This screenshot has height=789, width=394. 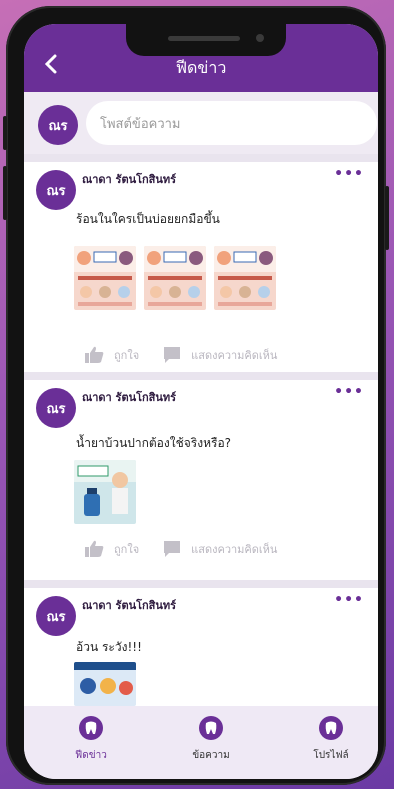 I want to click on post-text: น้ำยาบ้วนปากต้องใช้จริงหรือ?, so click(x=154, y=443).